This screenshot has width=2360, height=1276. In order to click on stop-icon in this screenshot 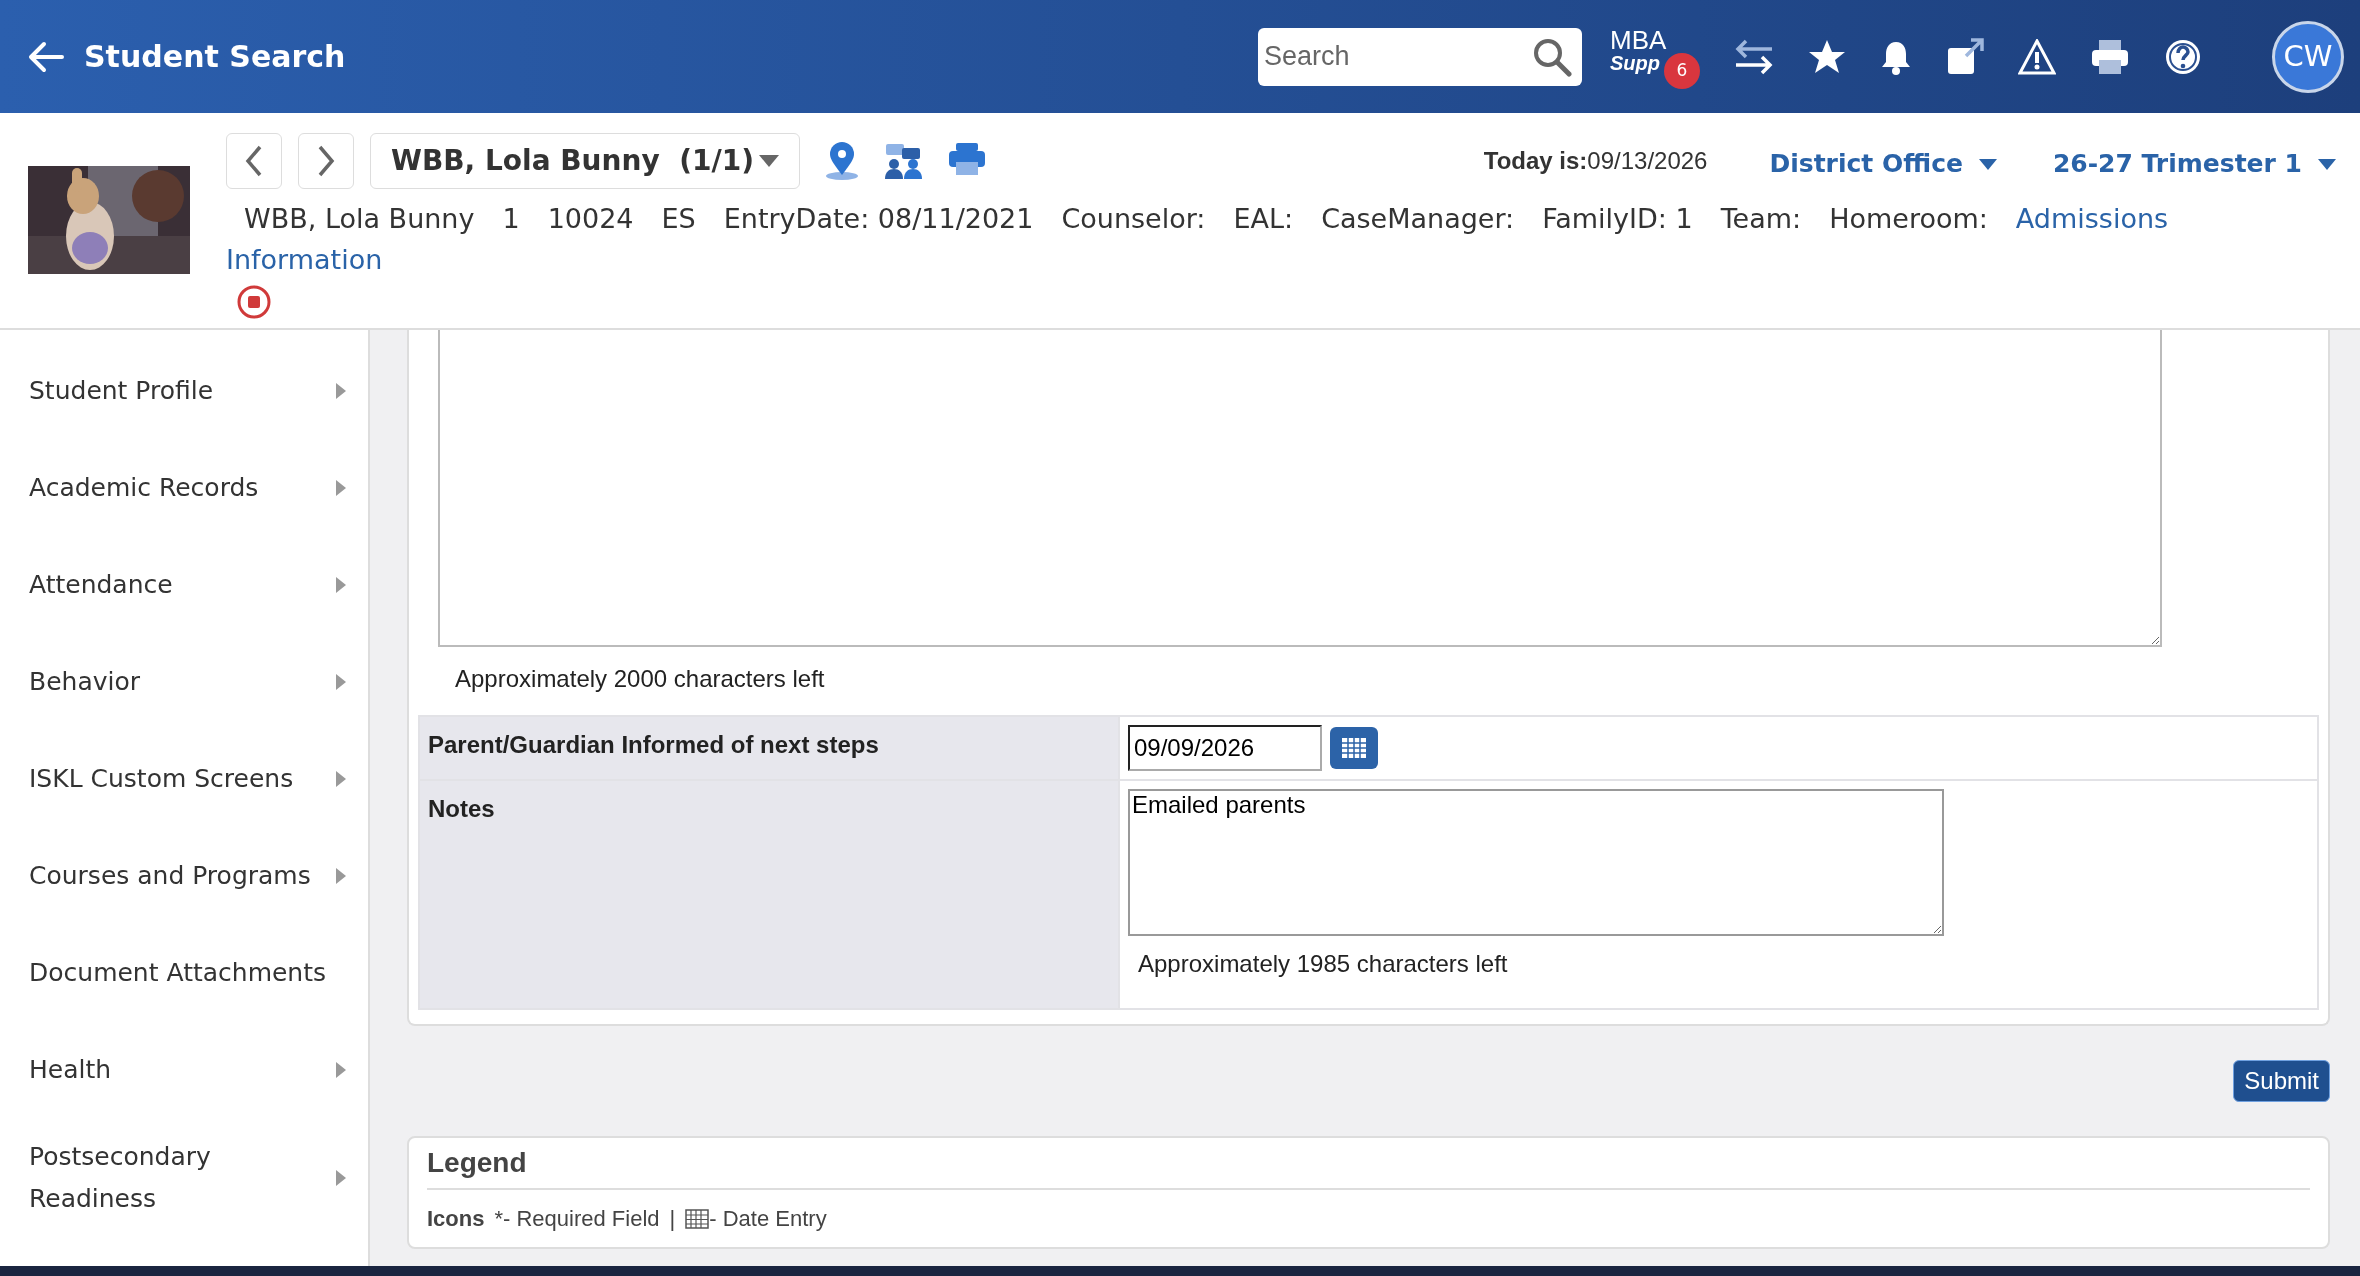, I will do `click(254, 302)`.